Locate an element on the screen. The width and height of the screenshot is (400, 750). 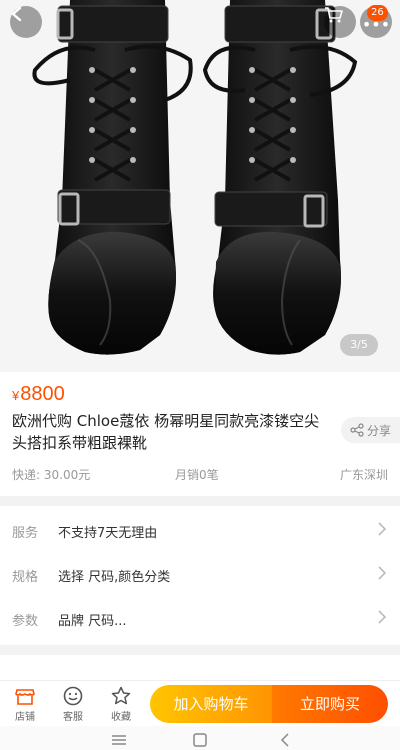
cart-button is located at coordinates (340, 22).